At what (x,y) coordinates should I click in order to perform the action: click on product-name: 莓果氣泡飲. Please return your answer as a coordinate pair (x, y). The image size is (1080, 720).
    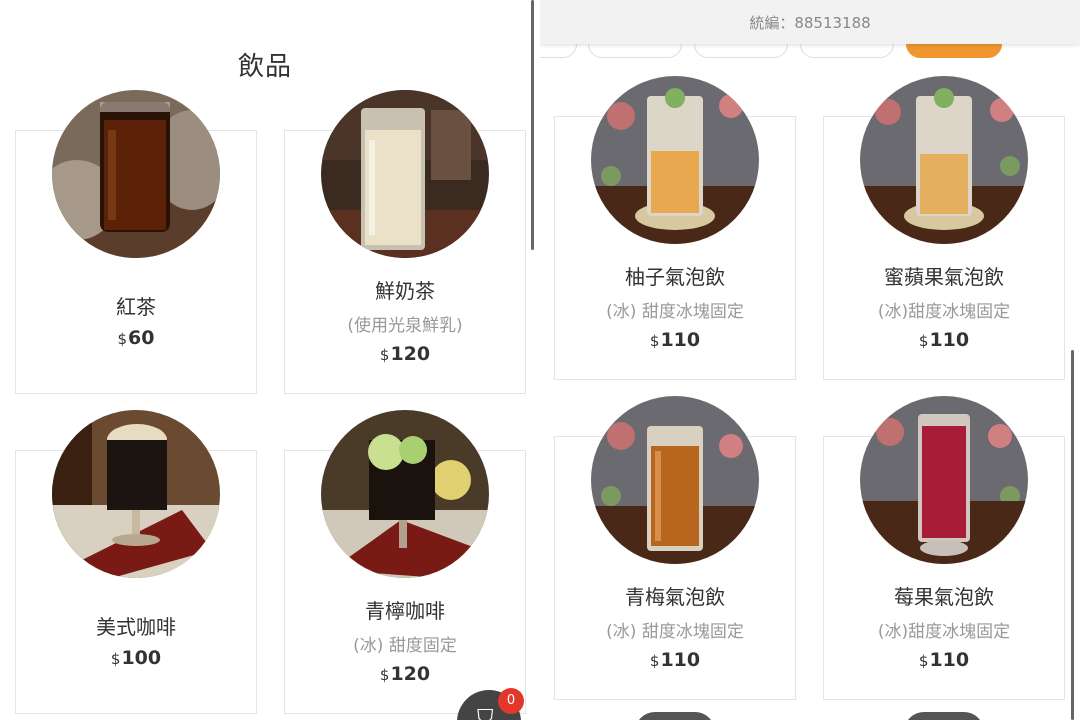
    Looking at the image, I should click on (944, 597).